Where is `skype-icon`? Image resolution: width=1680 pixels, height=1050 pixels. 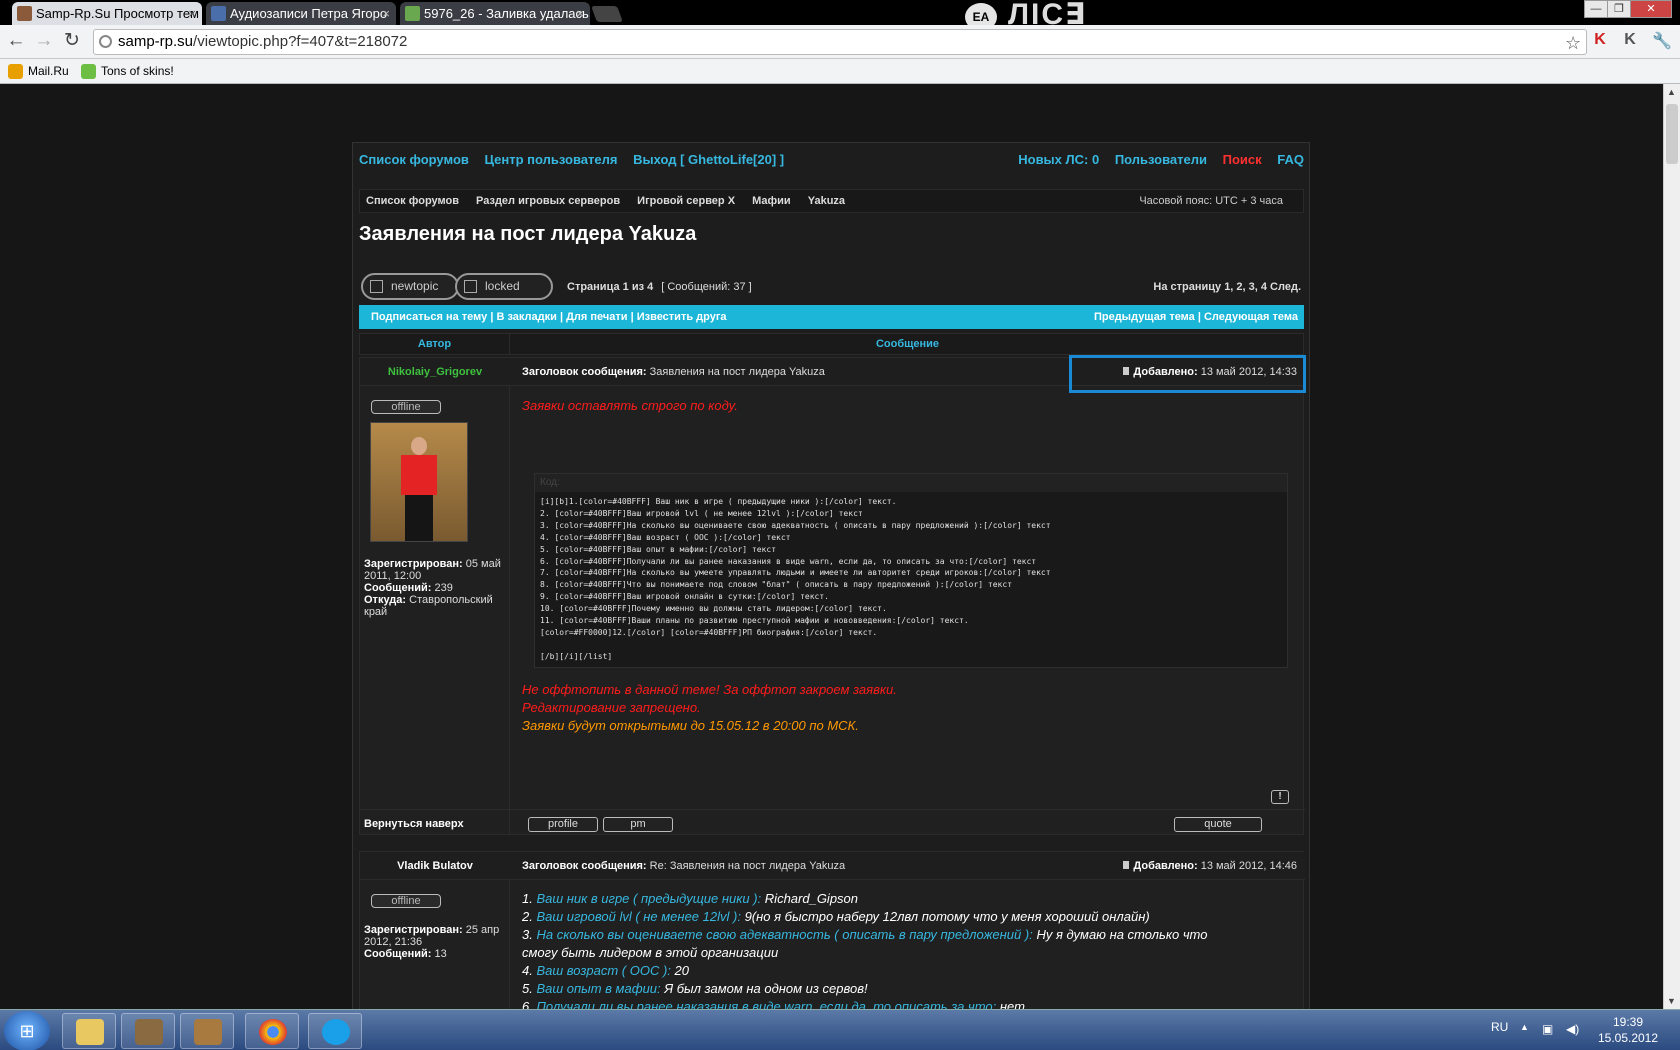
skype-icon is located at coordinates (336, 1032).